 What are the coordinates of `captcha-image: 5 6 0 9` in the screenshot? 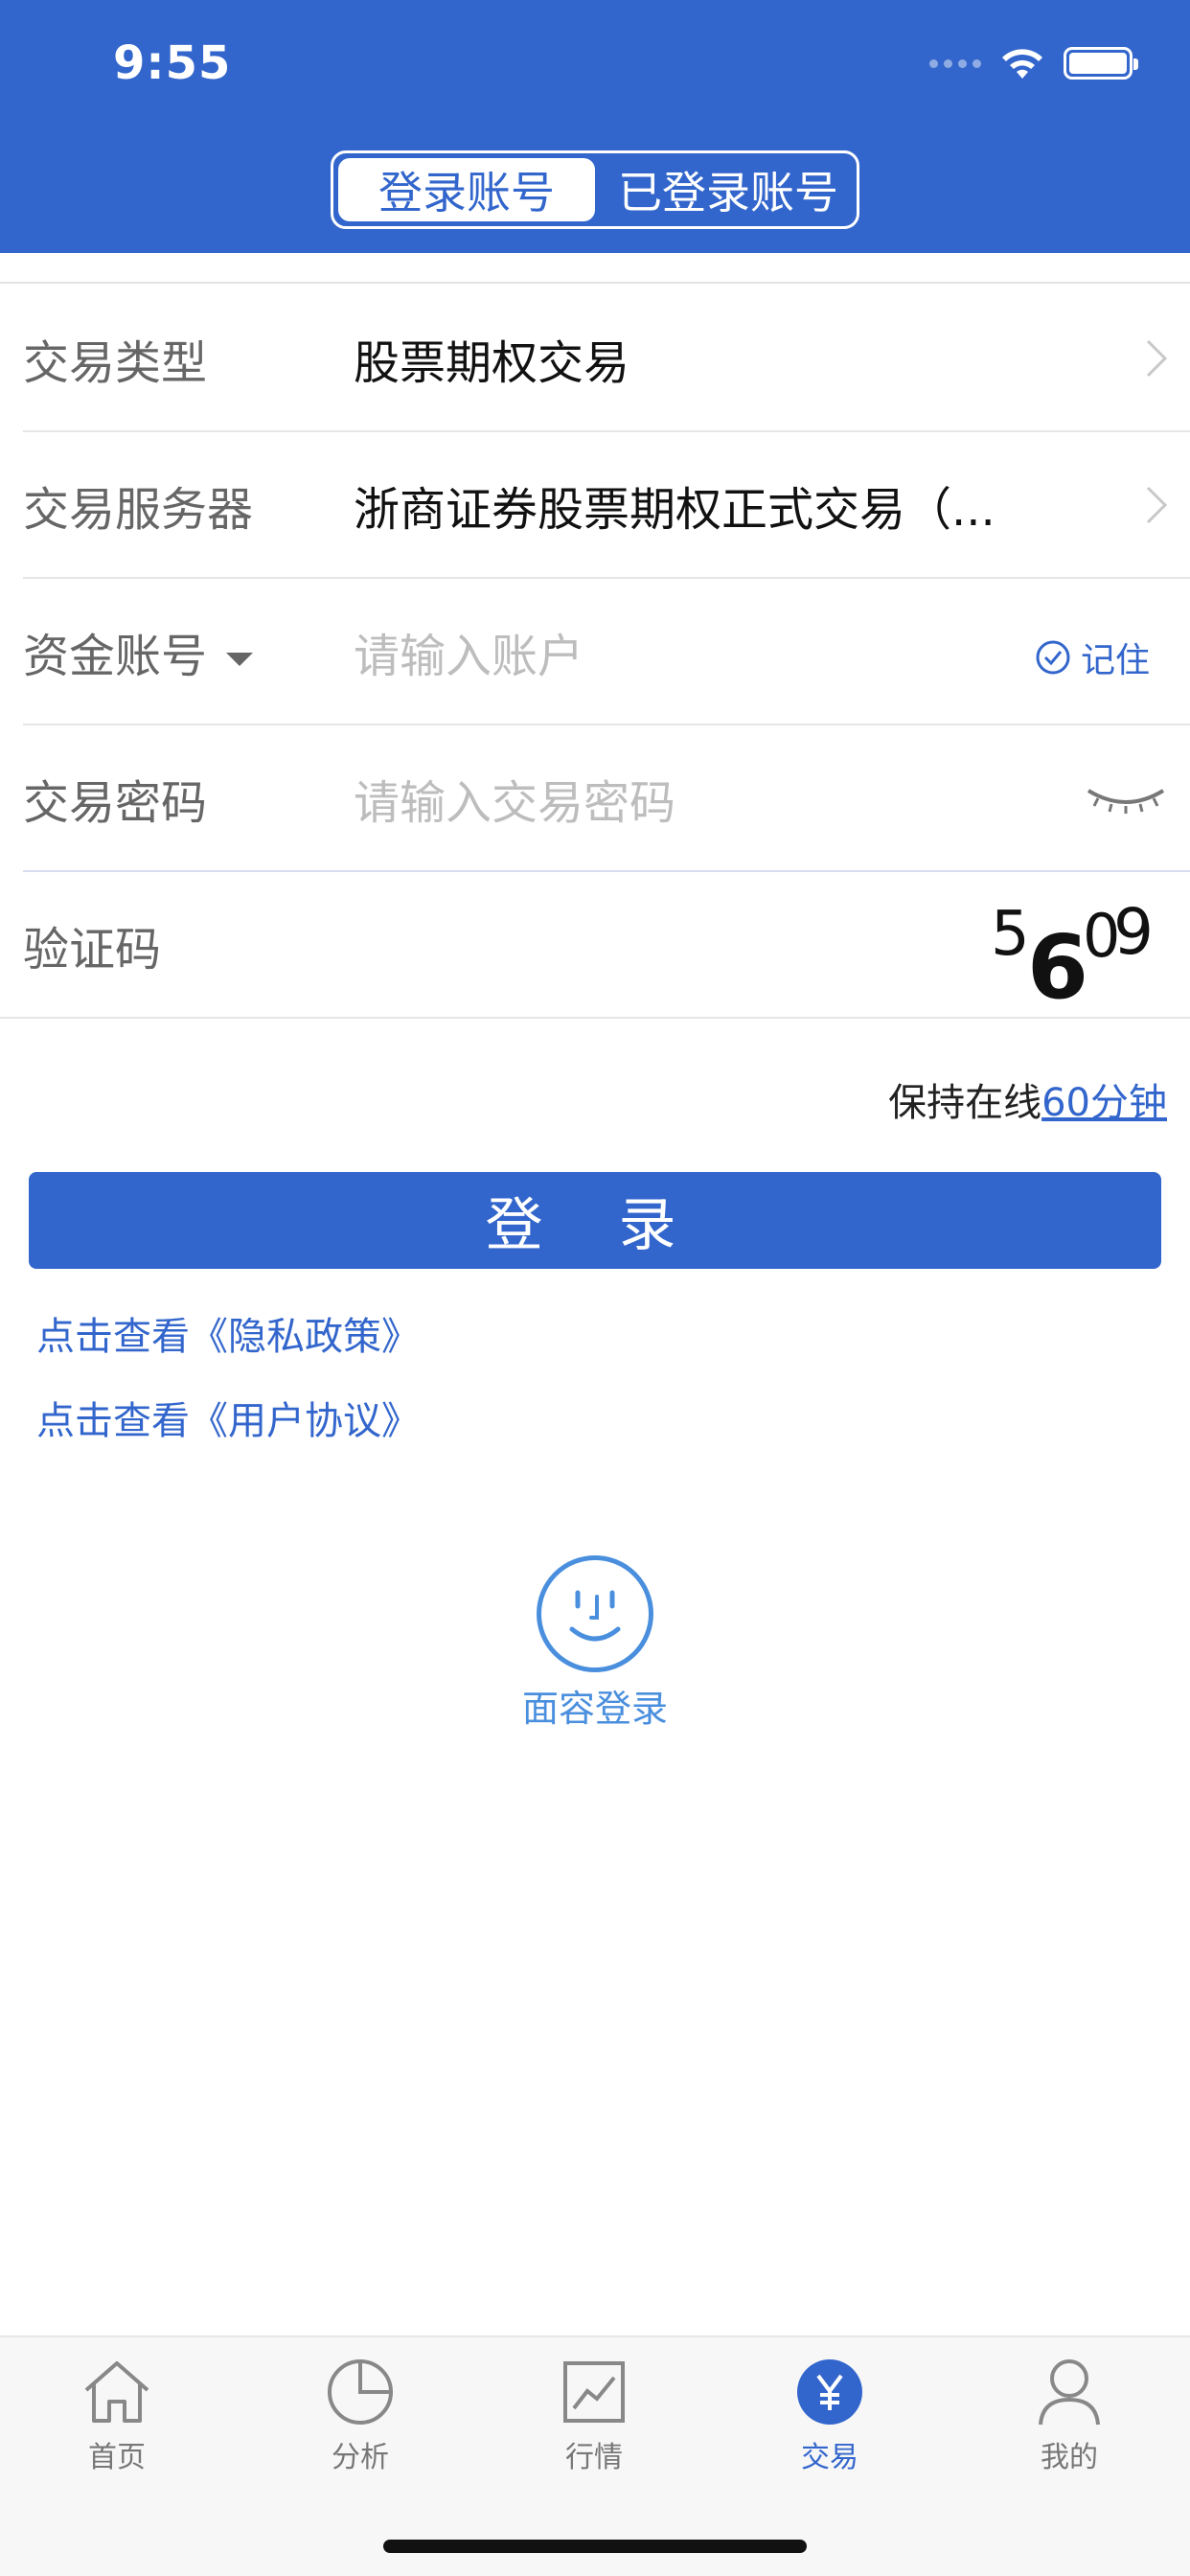 It's located at (1072, 956).